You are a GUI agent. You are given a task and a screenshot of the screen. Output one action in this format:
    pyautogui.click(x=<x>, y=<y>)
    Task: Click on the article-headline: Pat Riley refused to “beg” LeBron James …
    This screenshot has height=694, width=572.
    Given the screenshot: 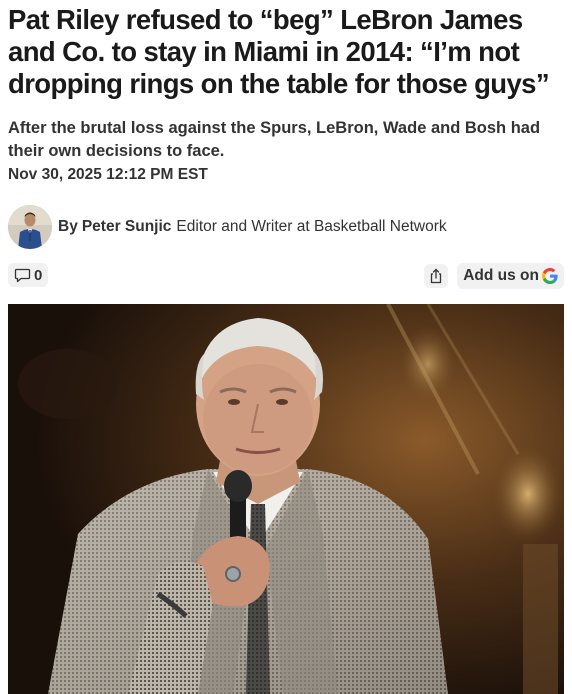 What is the action you would take?
    pyautogui.click(x=279, y=51)
    